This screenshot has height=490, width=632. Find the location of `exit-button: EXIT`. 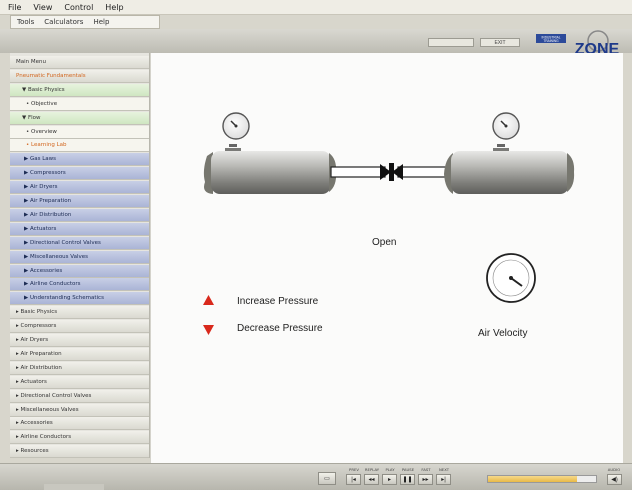

exit-button: EXIT is located at coordinates (500, 42).